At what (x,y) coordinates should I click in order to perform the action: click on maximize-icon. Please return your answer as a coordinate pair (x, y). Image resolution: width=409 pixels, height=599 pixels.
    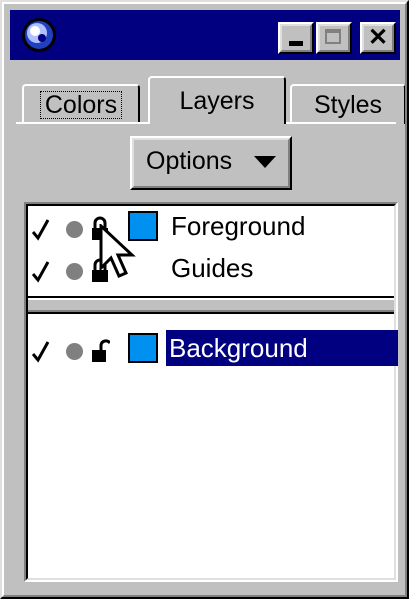
    Looking at the image, I should click on (333, 36).